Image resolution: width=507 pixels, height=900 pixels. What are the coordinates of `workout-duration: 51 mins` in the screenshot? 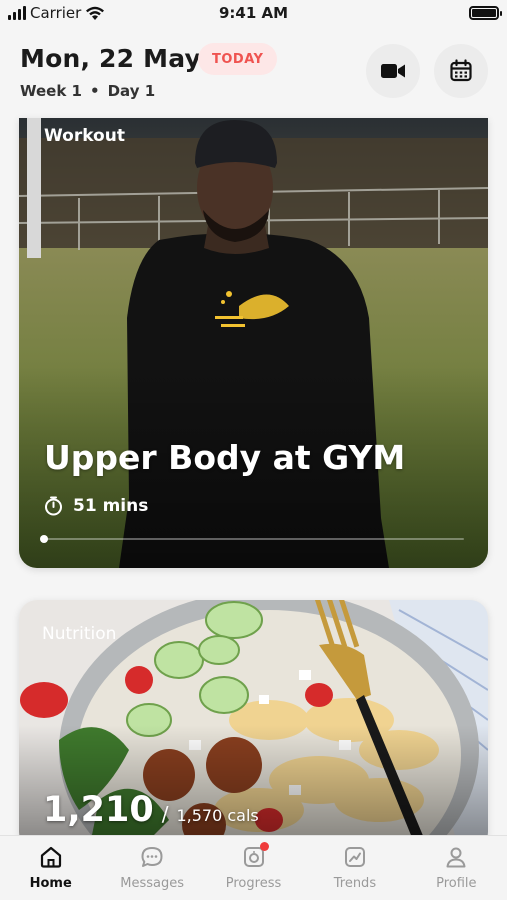 It's located at (96, 506).